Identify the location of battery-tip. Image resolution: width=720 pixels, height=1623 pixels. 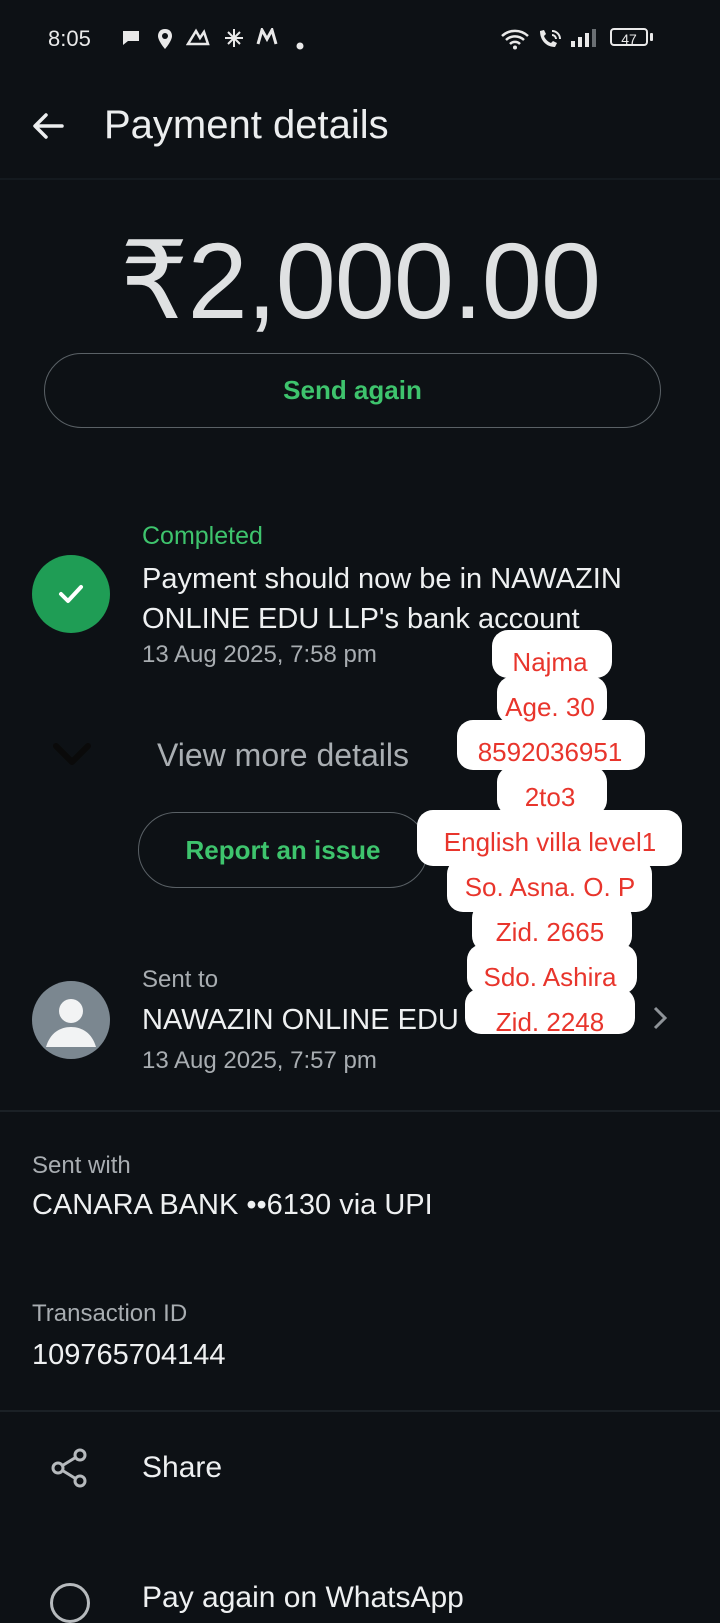
(651, 37).